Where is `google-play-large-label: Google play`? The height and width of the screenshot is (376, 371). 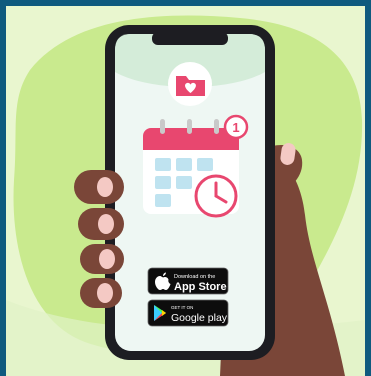 google-play-large-label: Google play is located at coordinates (199, 318).